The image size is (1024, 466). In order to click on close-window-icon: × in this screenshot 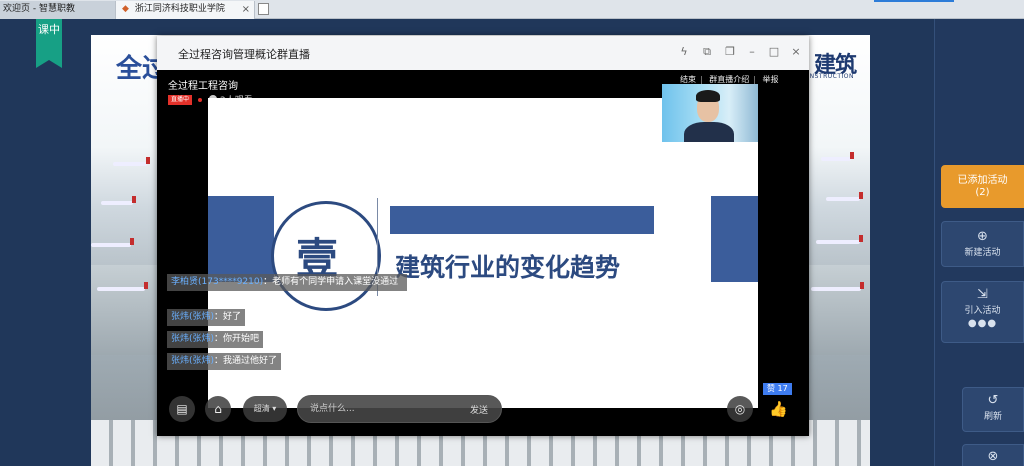, I will do `click(796, 52)`.